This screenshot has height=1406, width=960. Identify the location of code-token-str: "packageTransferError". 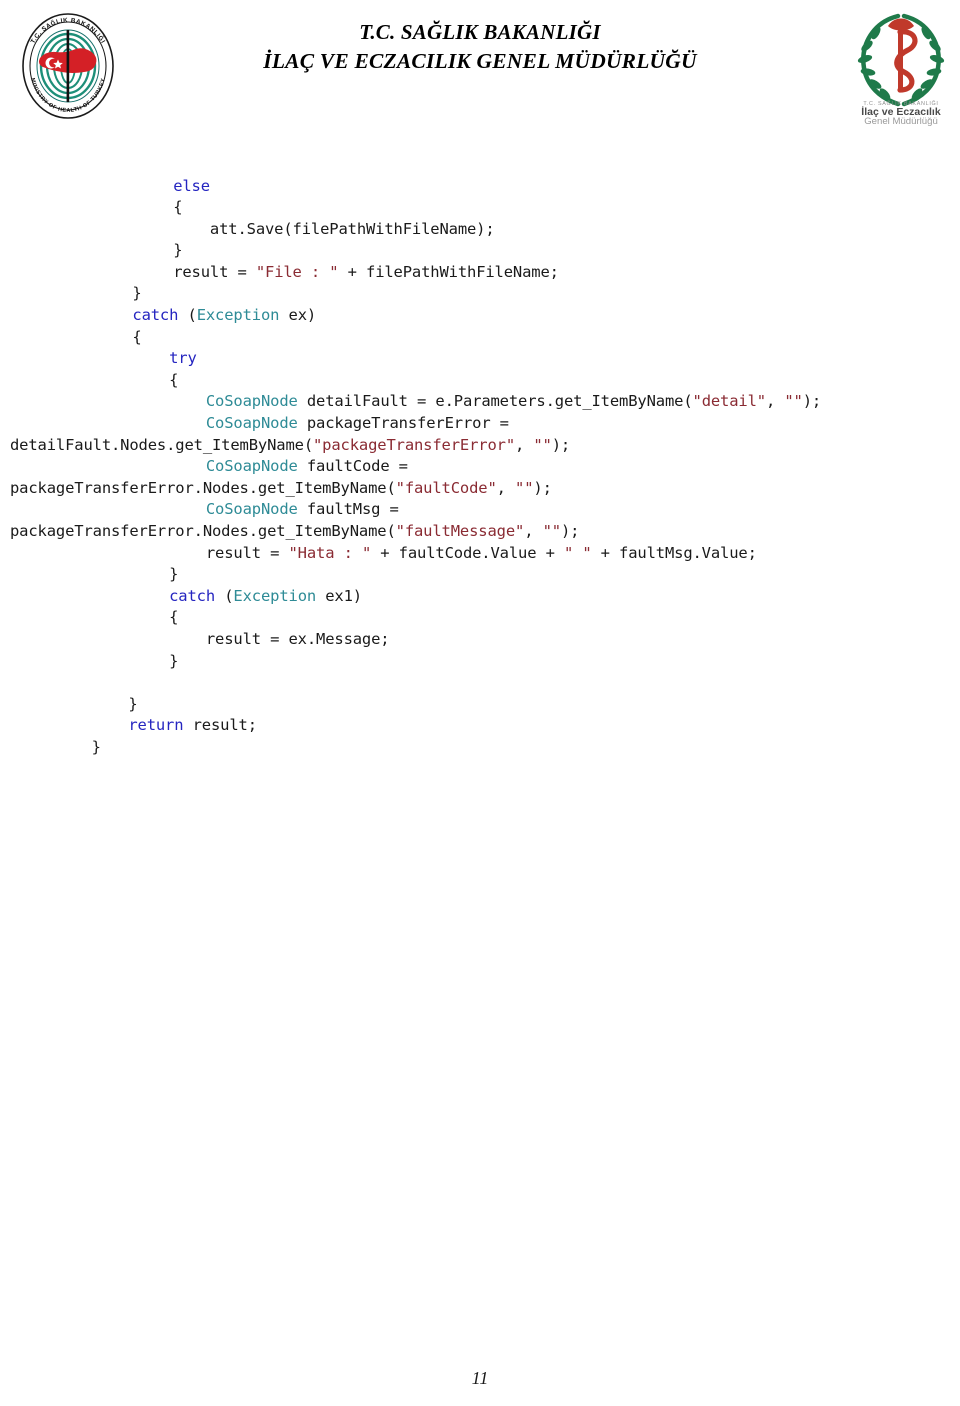
(414, 444).